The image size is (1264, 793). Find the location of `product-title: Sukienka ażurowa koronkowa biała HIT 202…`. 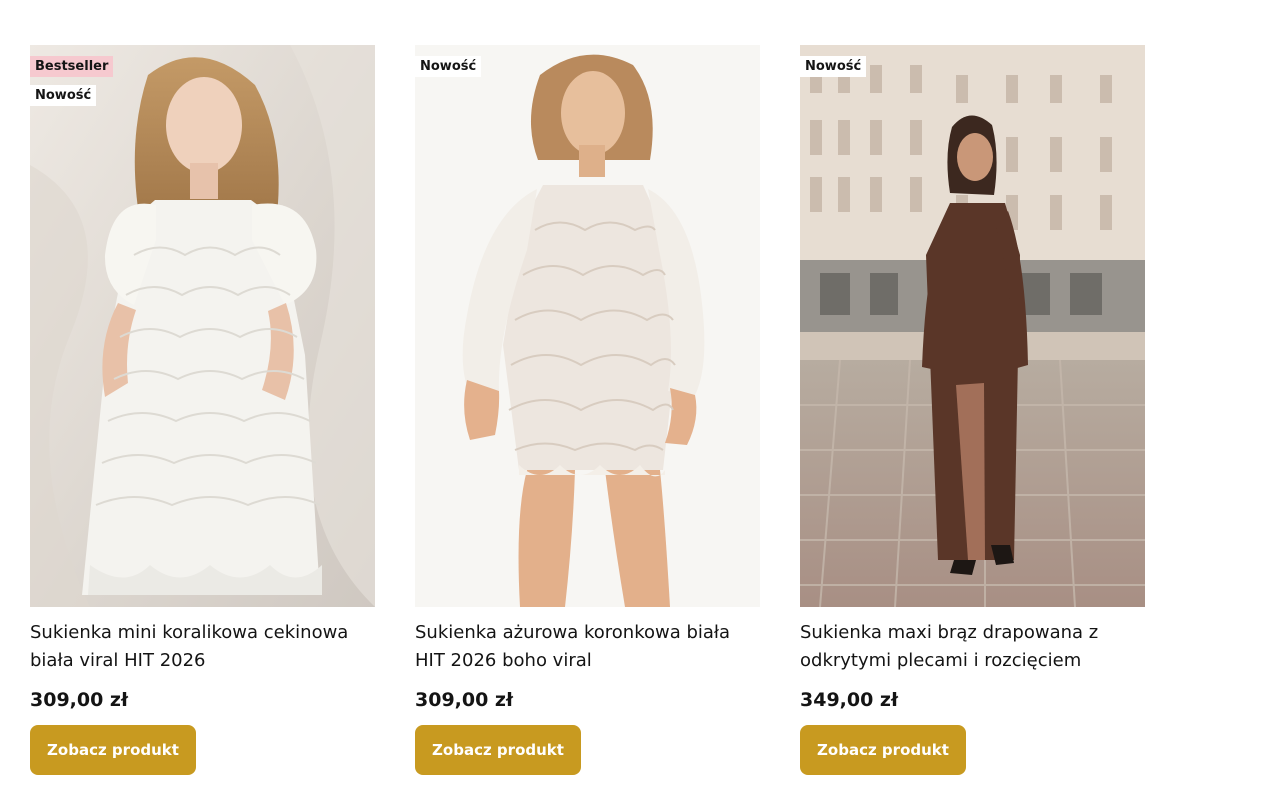

product-title: Sukienka ażurowa koronkowa biała HIT 202… is located at coordinates (587, 647).